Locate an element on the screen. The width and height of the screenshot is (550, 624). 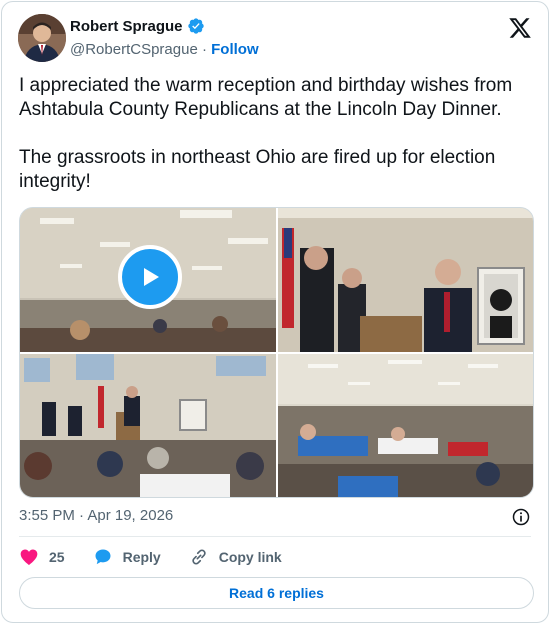
read-replies-label: Read 6 replies is located at coordinates (276, 593).